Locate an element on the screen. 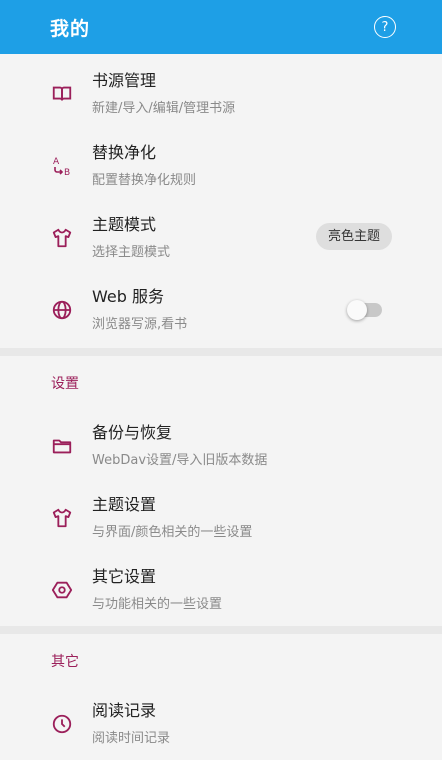 The width and height of the screenshot is (442, 760). menu-item-other-settings: 其它设置 与功能相关的一些设置 is located at coordinates (221, 590).